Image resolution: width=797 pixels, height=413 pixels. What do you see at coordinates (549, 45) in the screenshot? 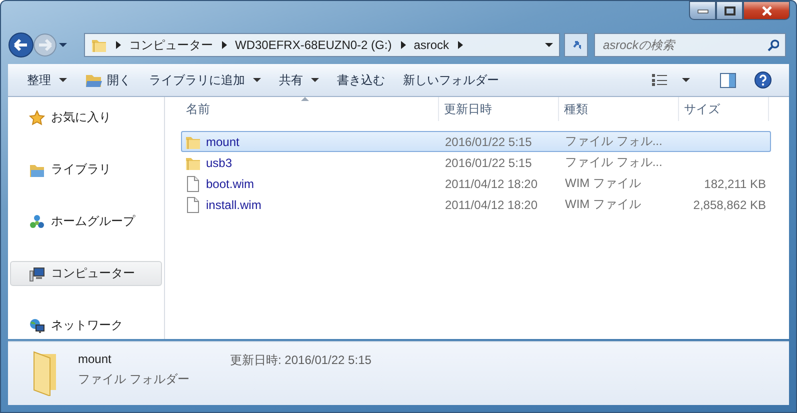
I see `dropdown-icon` at bounding box center [549, 45].